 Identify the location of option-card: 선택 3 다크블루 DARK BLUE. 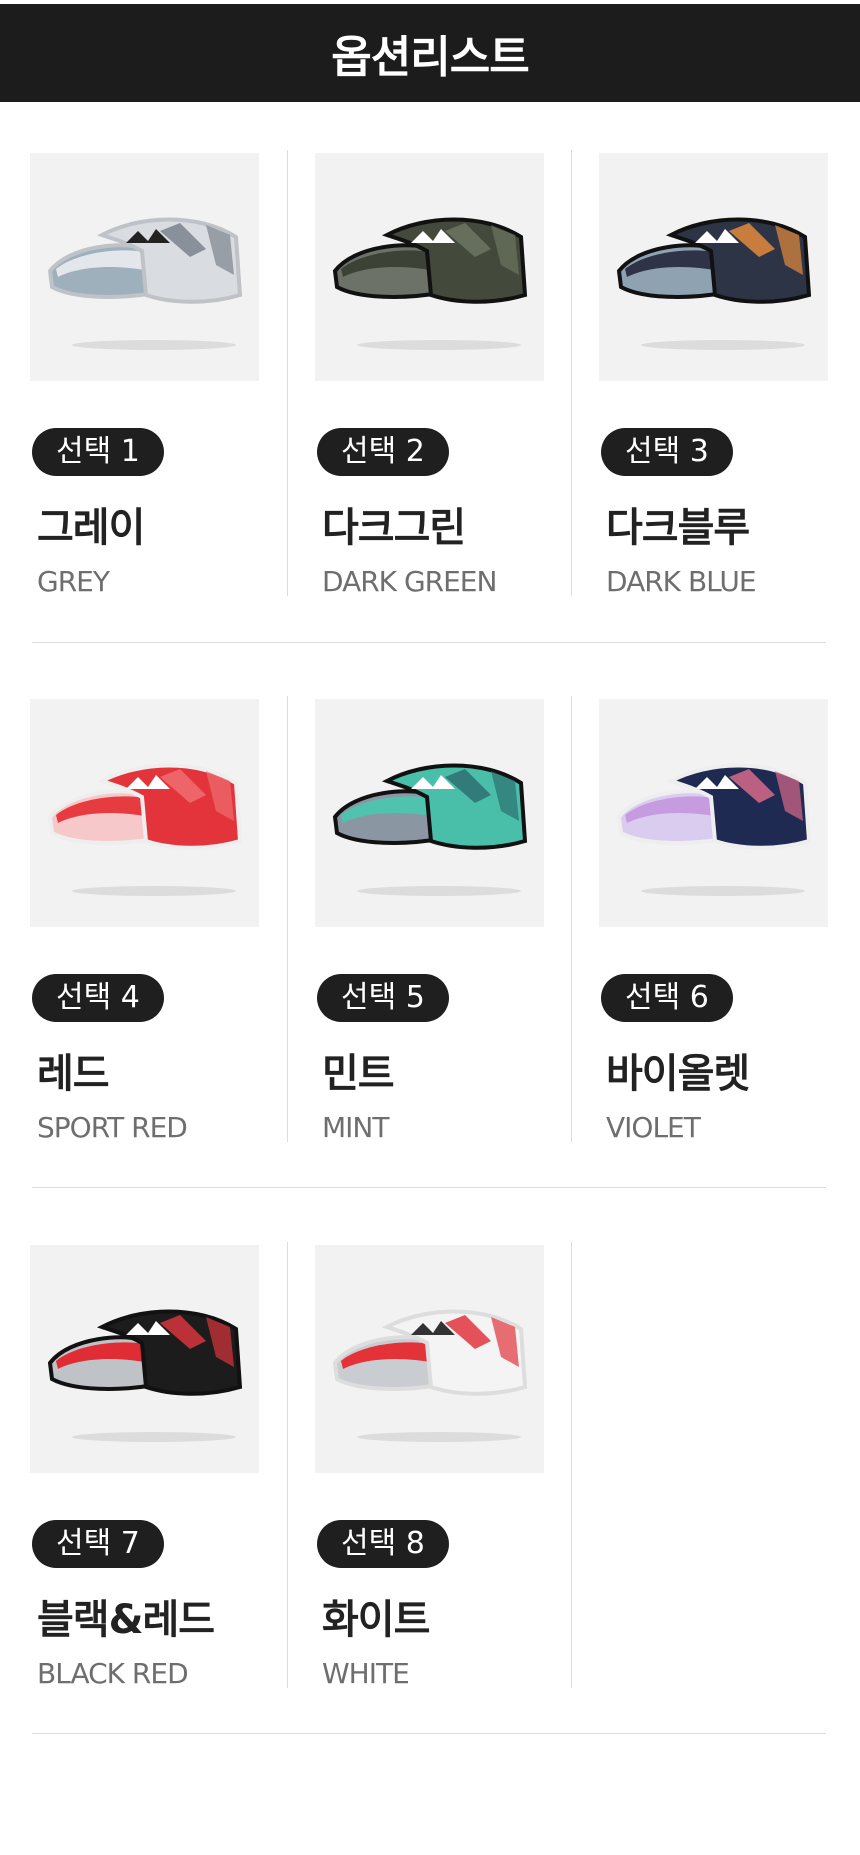
(714, 383).